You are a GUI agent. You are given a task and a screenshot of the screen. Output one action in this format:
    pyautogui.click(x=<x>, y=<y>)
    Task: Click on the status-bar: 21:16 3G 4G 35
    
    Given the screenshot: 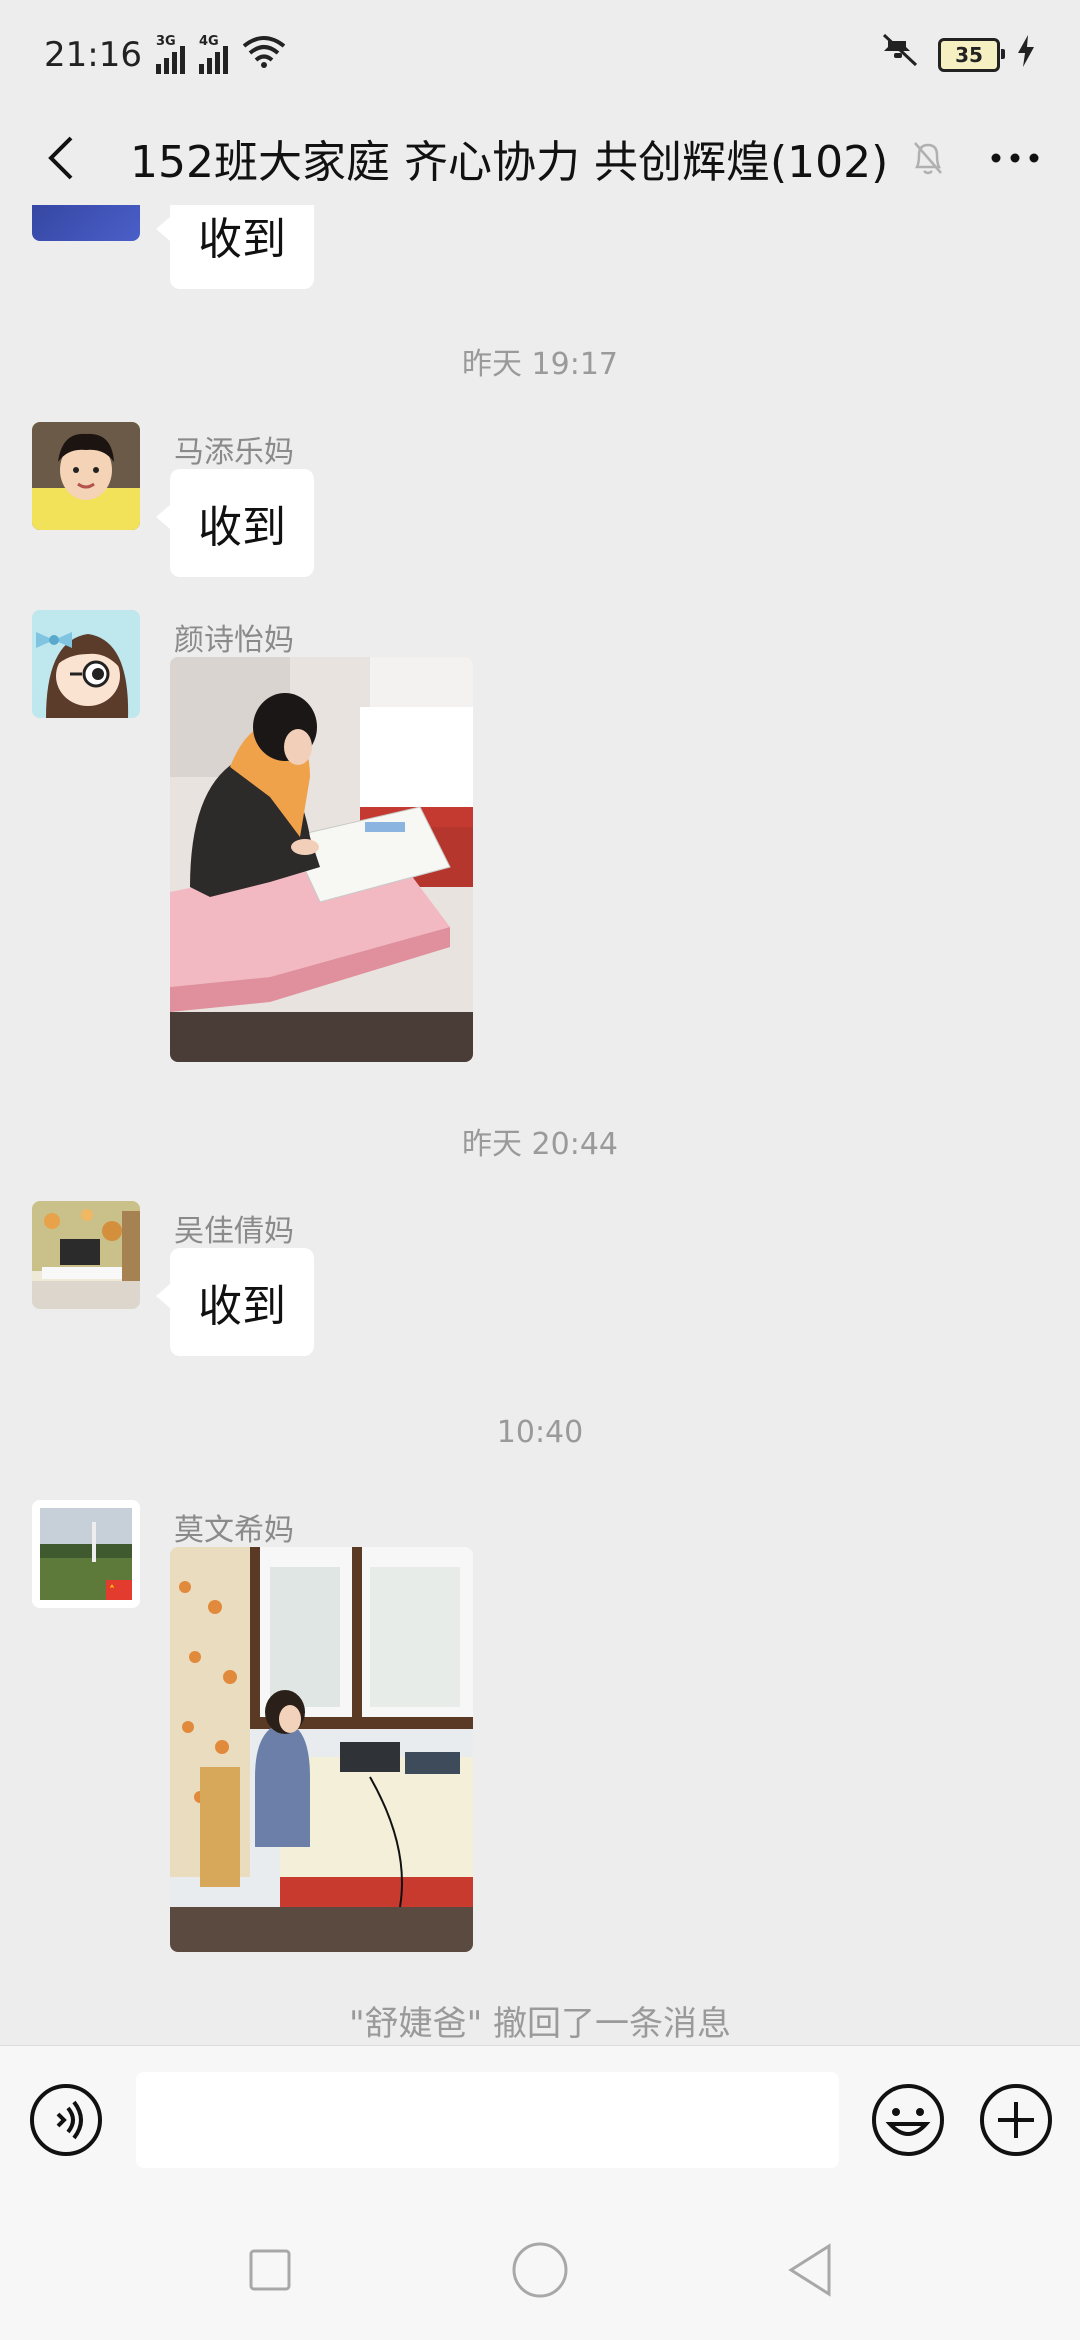 What is the action you would take?
    pyautogui.click(x=540, y=55)
    